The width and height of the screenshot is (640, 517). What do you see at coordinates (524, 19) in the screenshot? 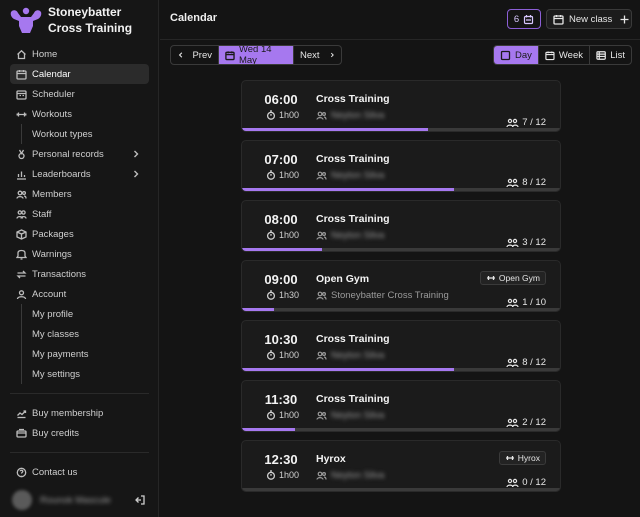
I see `class-count-button: 6` at bounding box center [524, 19].